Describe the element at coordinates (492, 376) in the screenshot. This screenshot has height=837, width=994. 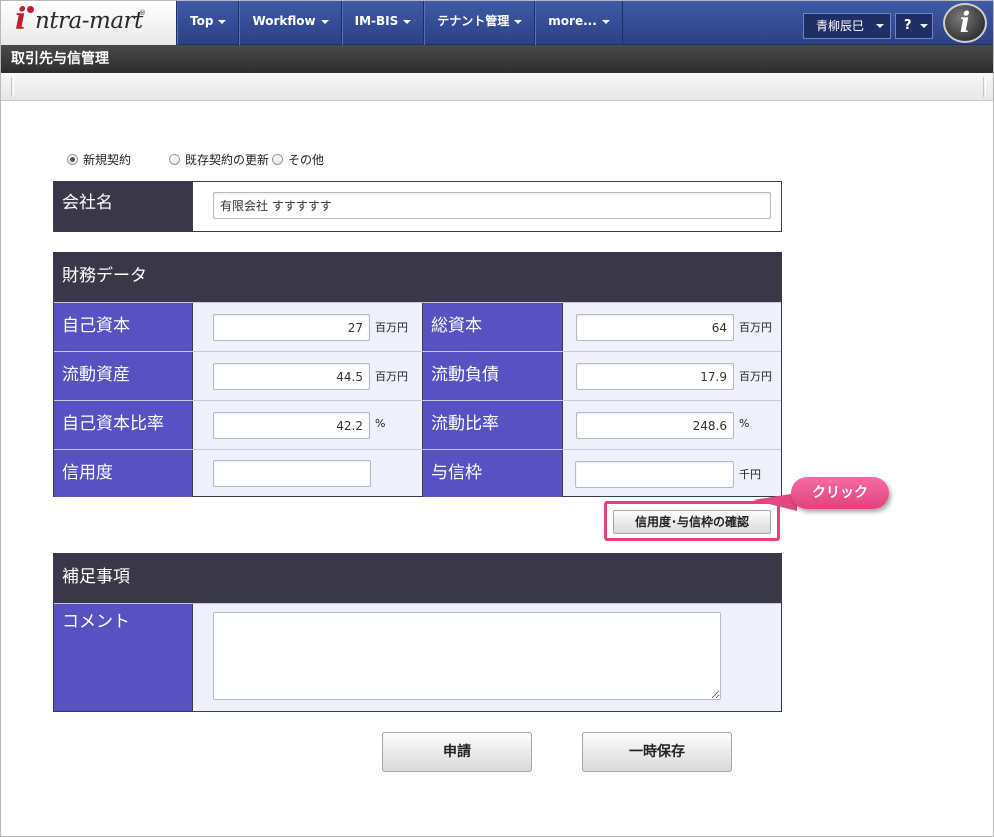
I see `current-liabilities-label: 流動負債` at that location.